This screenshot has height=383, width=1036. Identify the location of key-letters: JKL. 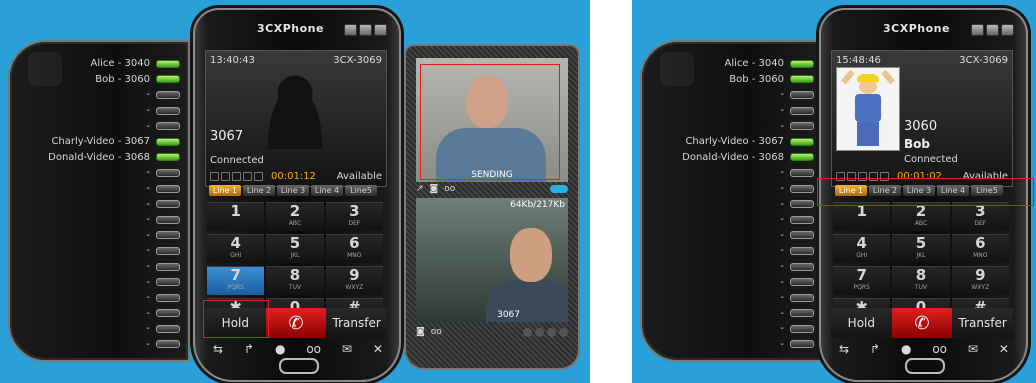
(295, 255).